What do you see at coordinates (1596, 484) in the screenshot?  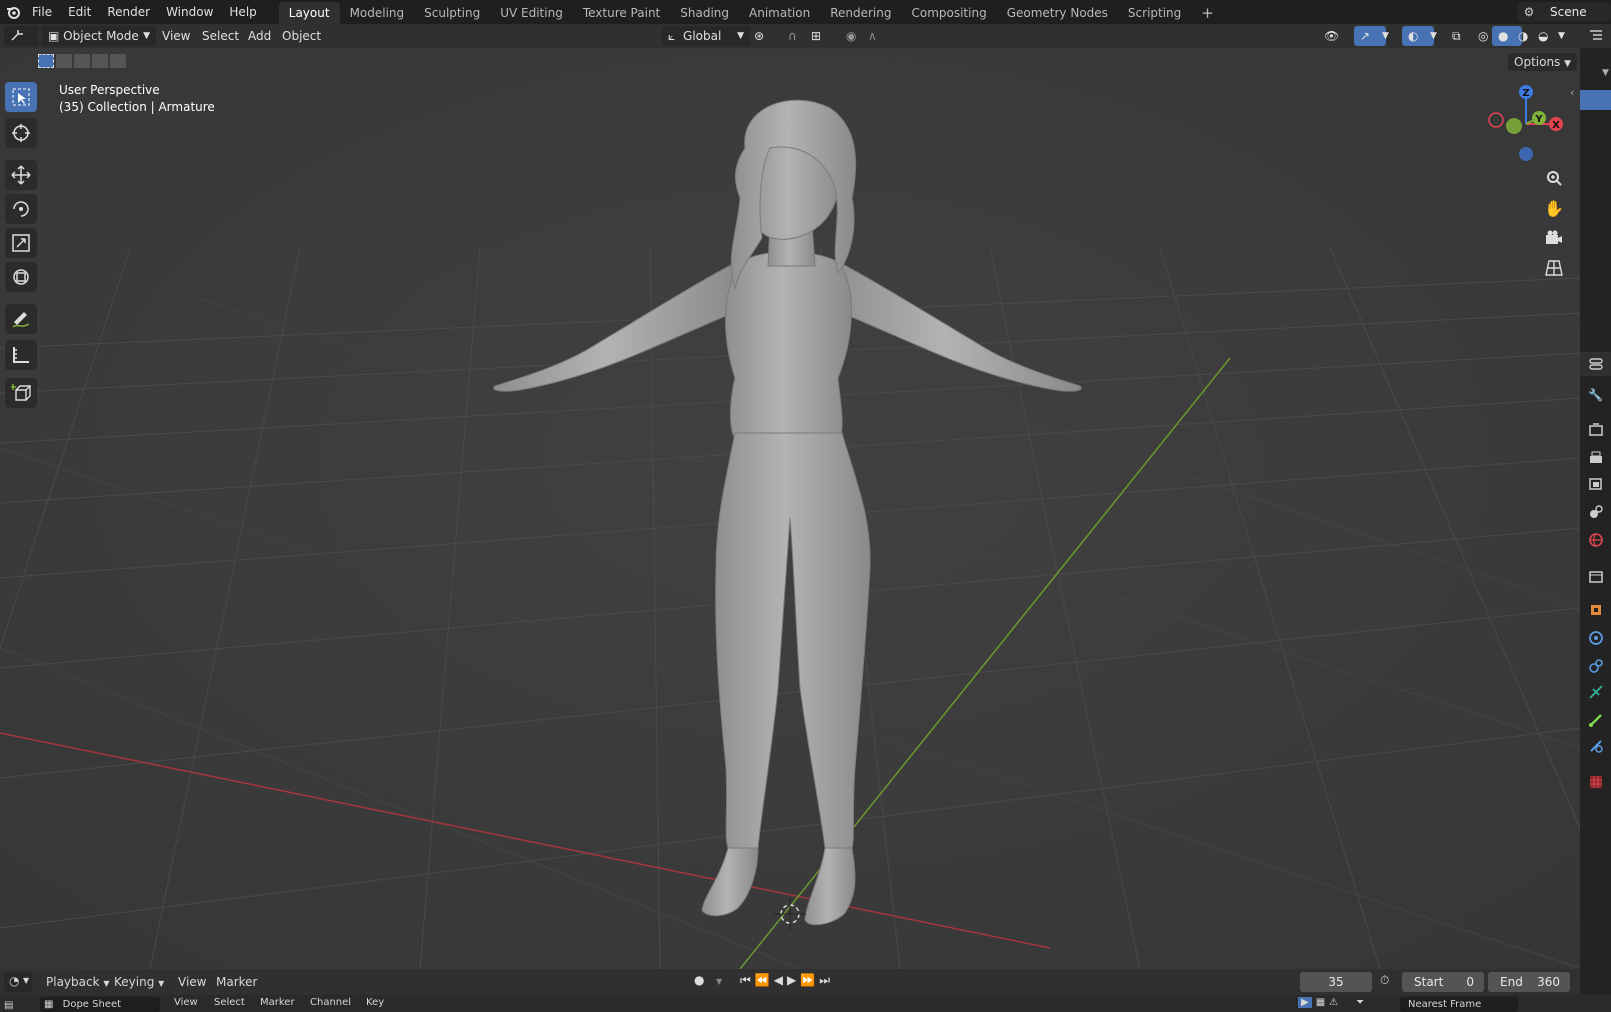 I see `view-layer-properties-icon` at bounding box center [1596, 484].